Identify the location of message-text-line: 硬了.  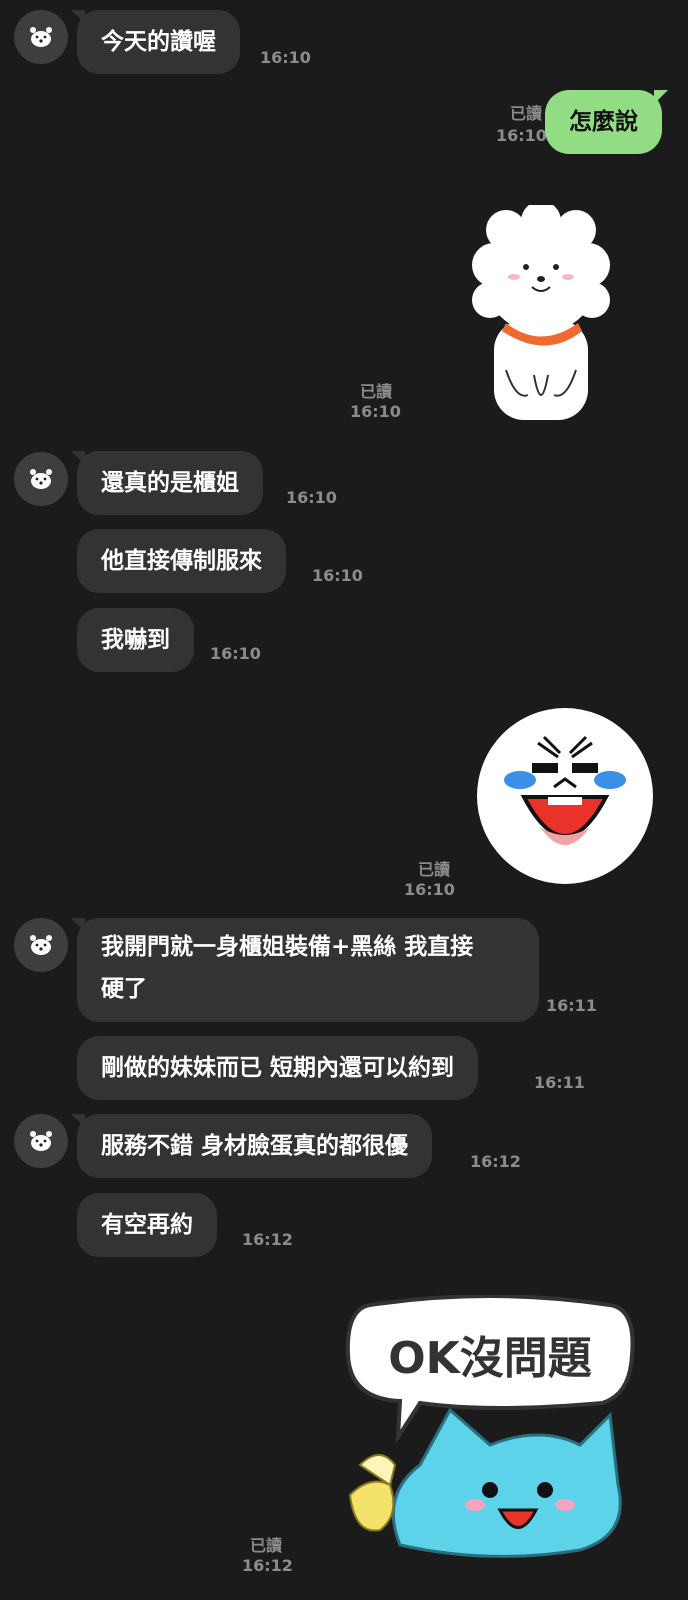
(124, 989).